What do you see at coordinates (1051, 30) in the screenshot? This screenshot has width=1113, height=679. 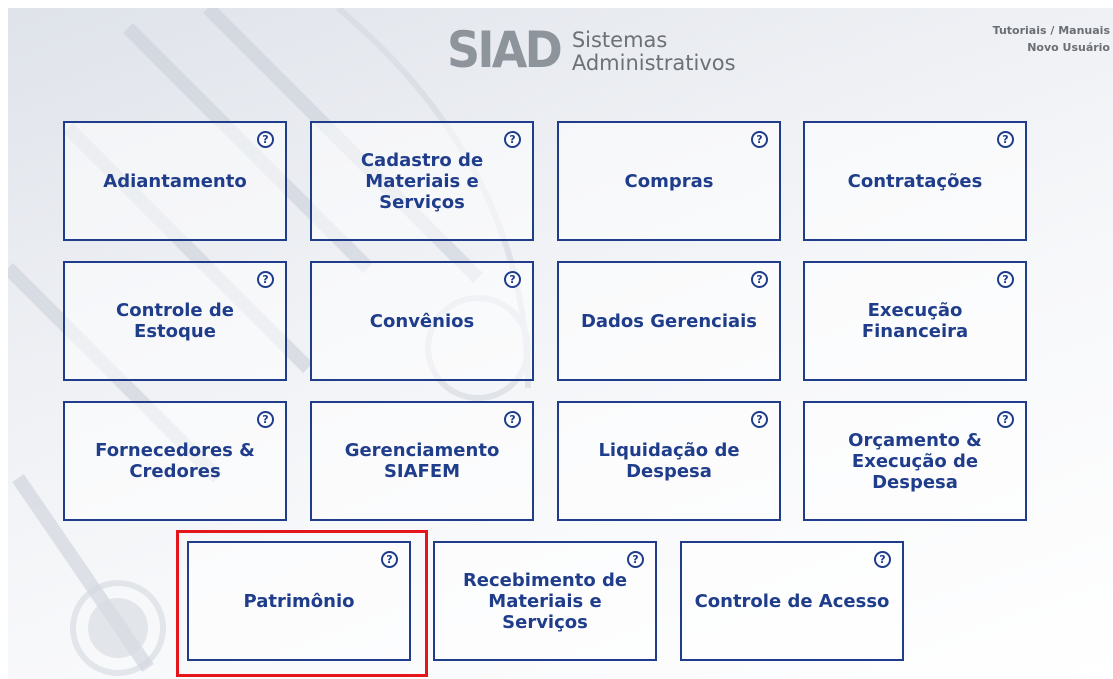 I see `tutorials-manuals-link: Tutoriais / Manuais` at bounding box center [1051, 30].